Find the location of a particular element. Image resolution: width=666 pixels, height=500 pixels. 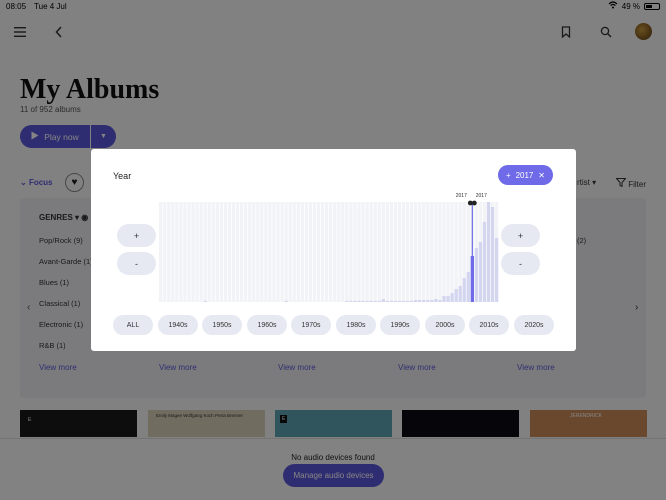

histogram-bar-2006 is located at coordinates (428, 301).